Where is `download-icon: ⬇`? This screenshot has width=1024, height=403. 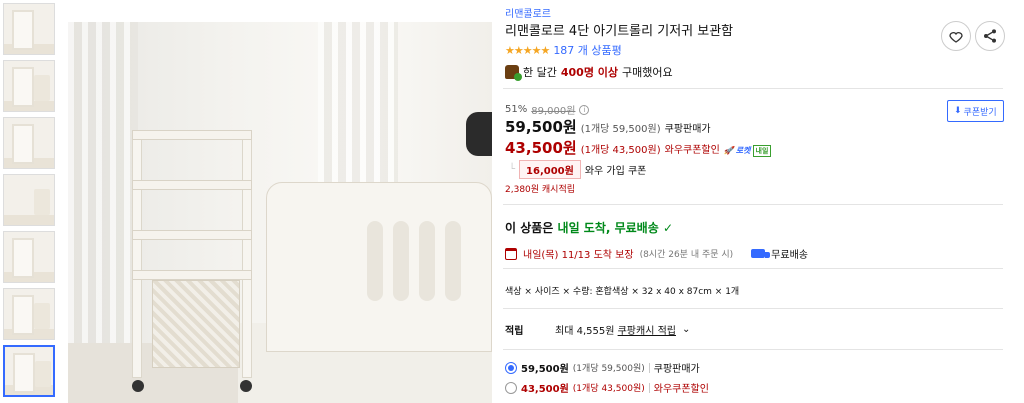
download-icon: ⬇ is located at coordinates (958, 111).